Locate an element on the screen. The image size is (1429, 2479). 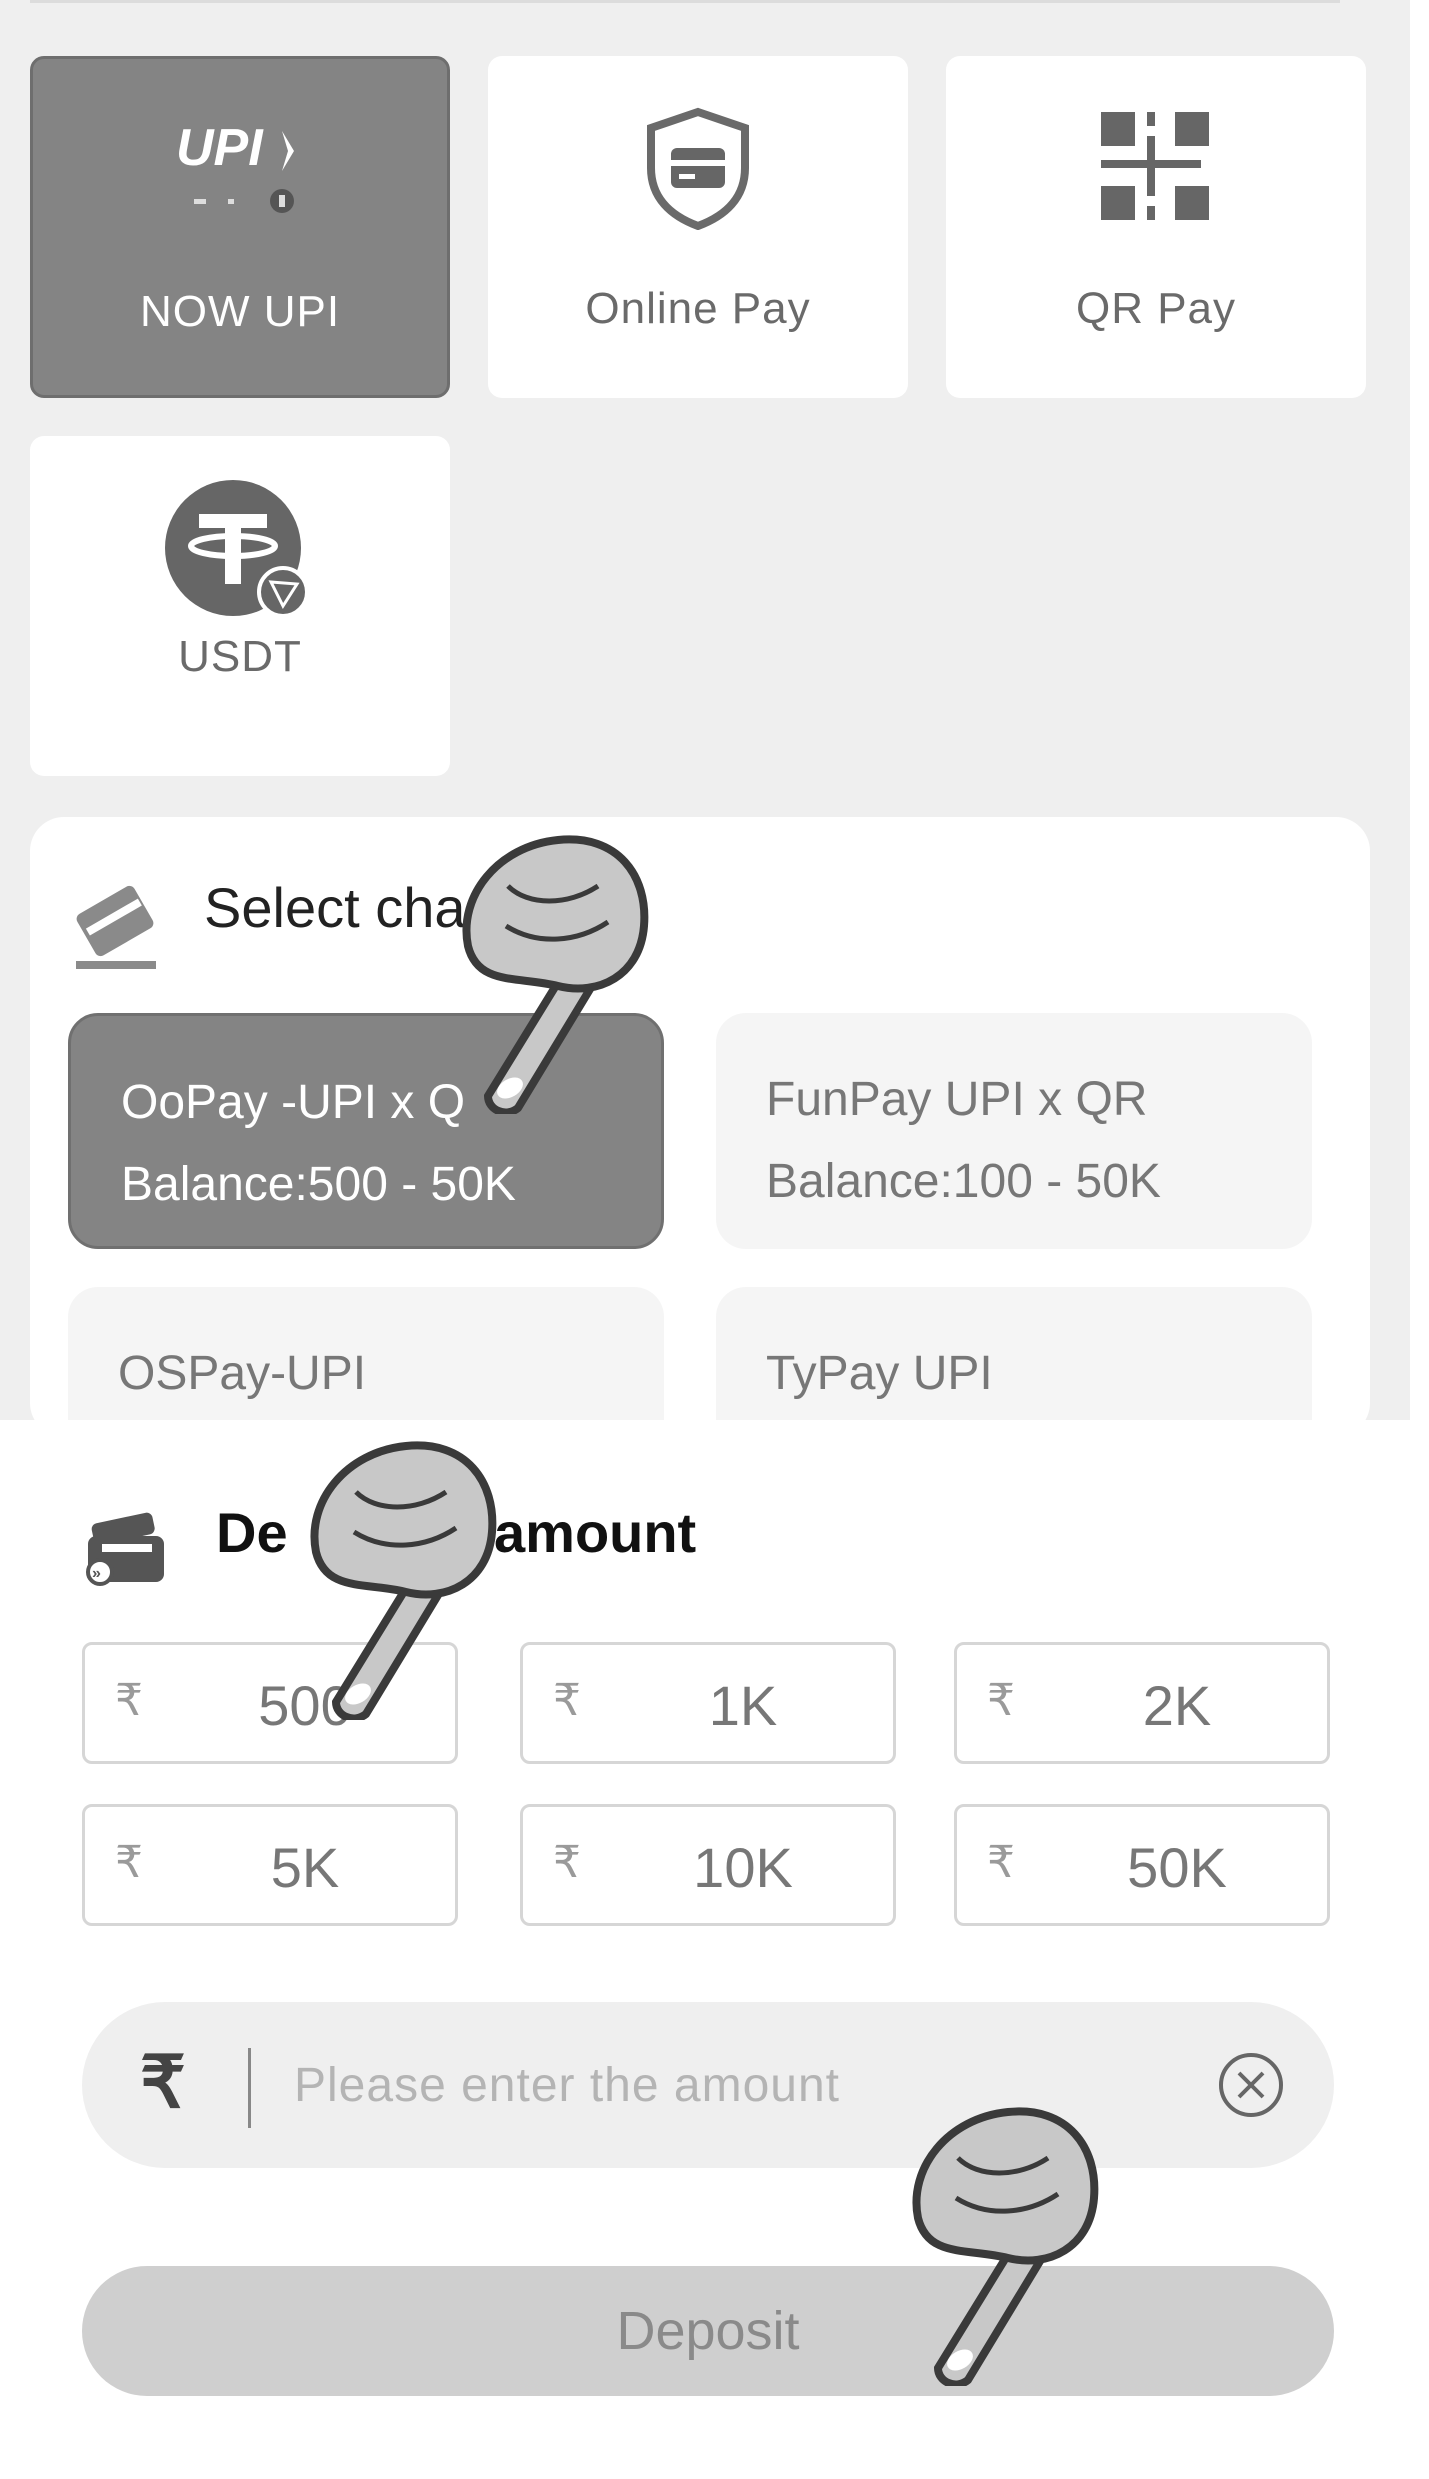
amount-option-500: ₹ 500 is located at coordinates (270, 1703).